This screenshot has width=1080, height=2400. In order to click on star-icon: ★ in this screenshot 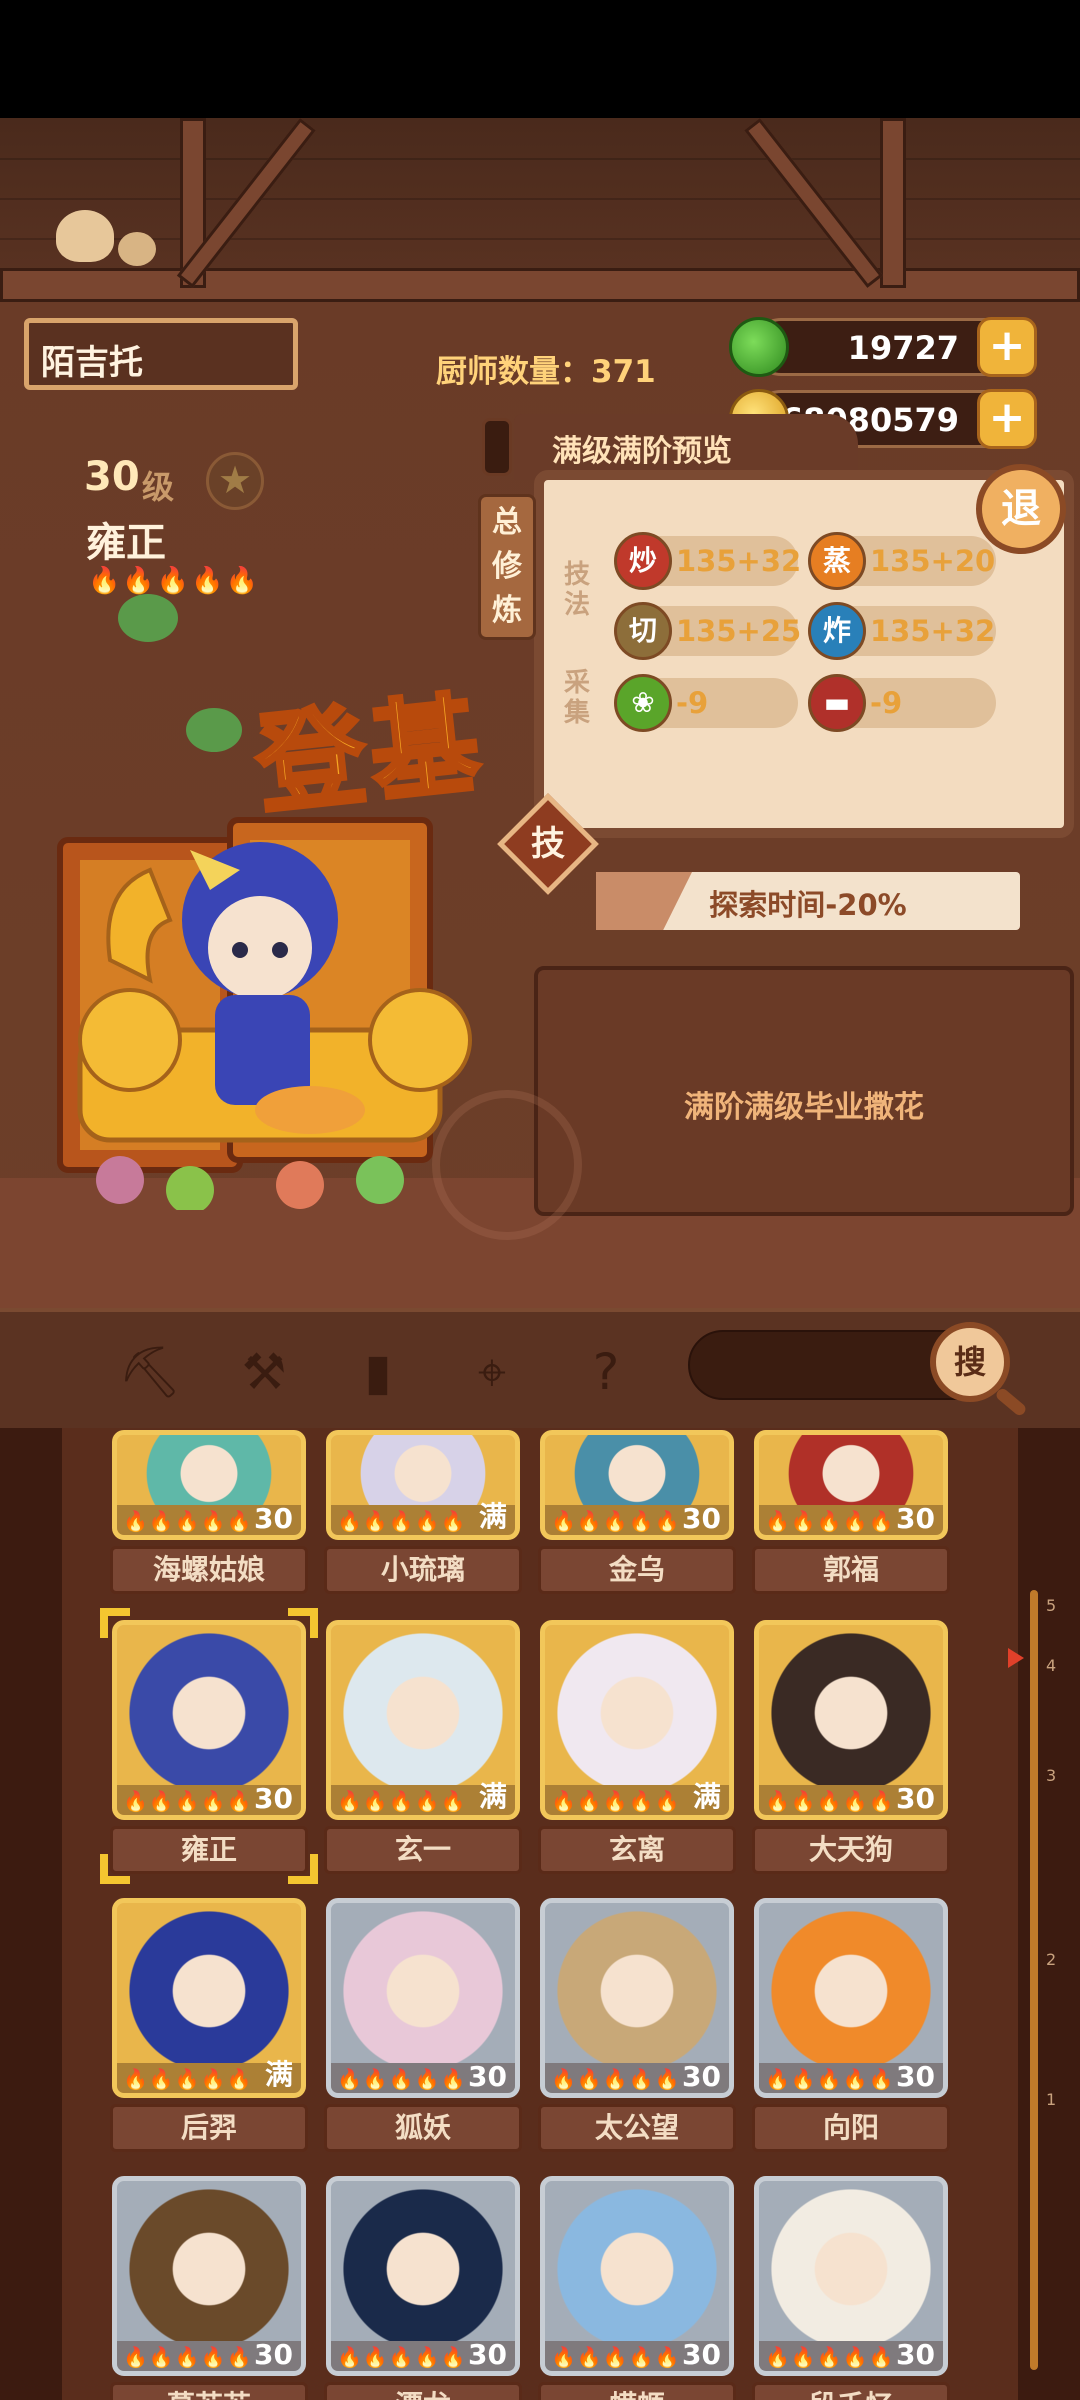, I will do `click(235, 480)`.